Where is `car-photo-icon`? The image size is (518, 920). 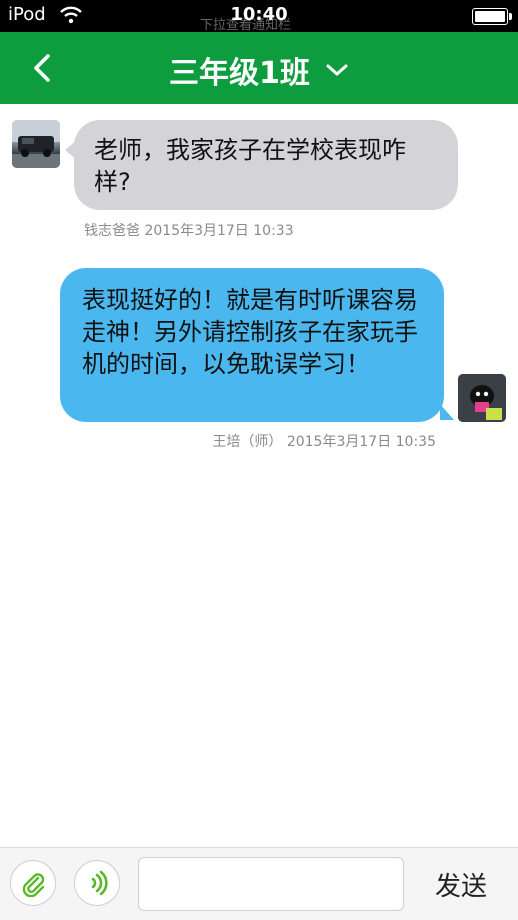 car-photo-icon is located at coordinates (36, 144).